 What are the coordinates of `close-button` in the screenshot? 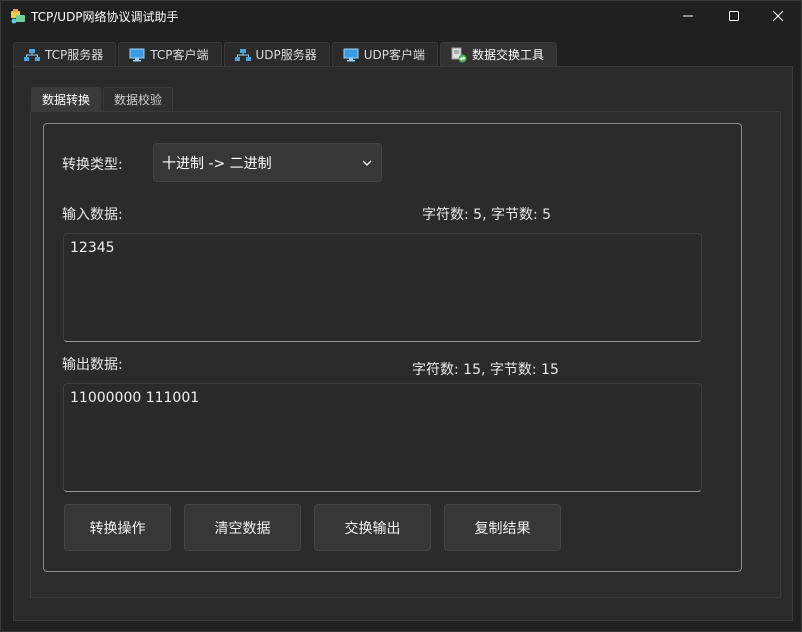 It's located at (778, 16).